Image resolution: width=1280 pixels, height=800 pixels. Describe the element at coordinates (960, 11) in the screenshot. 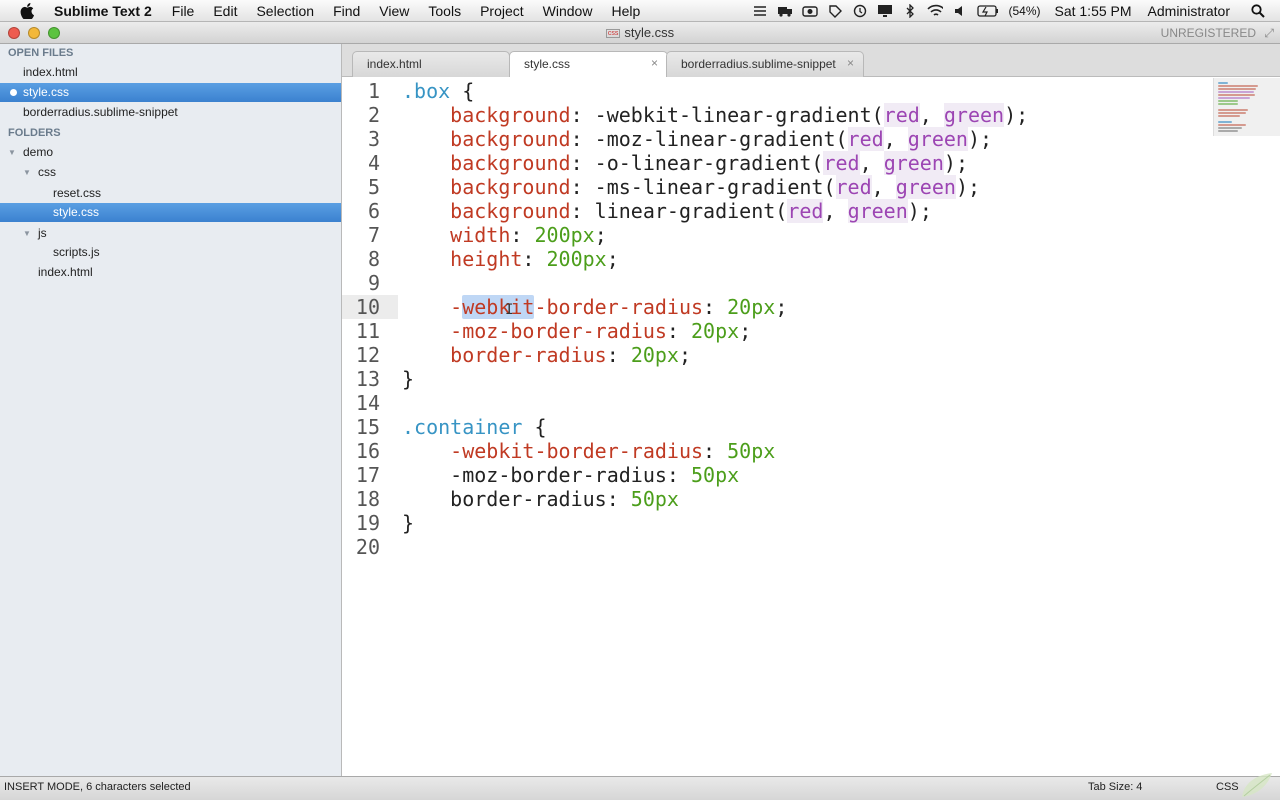

I see `volume-icon` at that location.